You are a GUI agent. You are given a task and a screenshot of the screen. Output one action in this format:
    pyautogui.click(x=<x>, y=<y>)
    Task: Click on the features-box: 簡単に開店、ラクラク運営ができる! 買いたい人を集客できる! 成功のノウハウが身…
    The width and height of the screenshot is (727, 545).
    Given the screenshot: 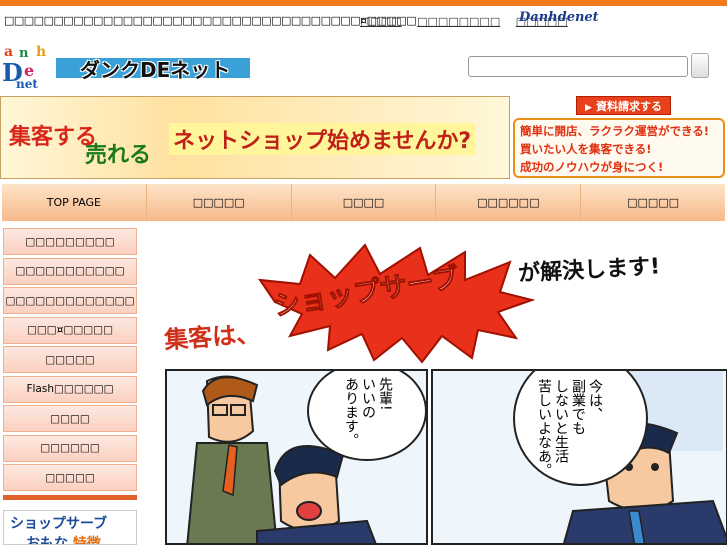 What is the action you would take?
    pyautogui.click(x=619, y=148)
    